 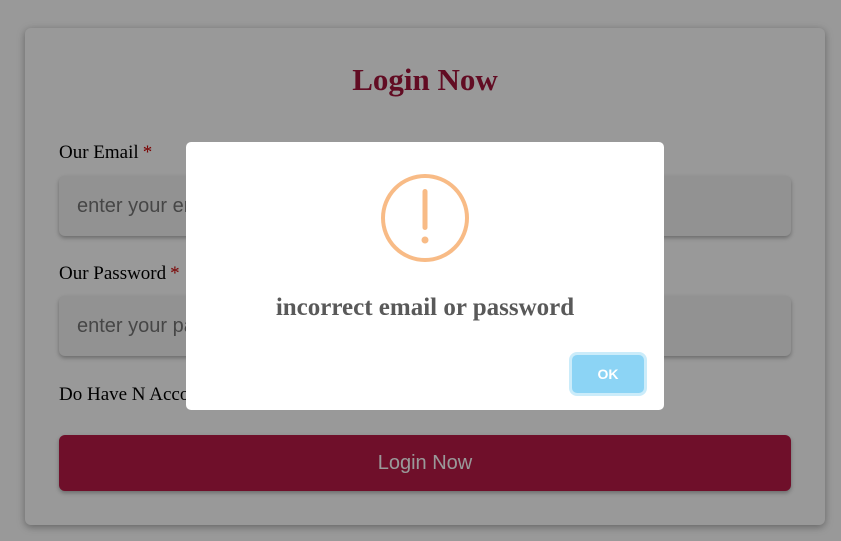 What do you see at coordinates (425, 218) in the screenshot?
I see `warning-icon` at bounding box center [425, 218].